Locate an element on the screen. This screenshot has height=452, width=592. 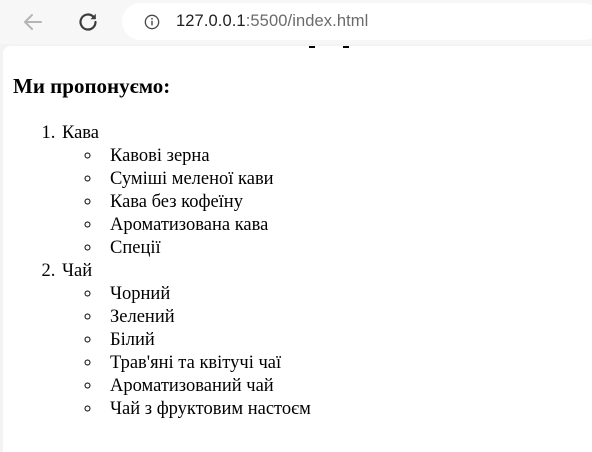
reload-icon is located at coordinates (88, 22).